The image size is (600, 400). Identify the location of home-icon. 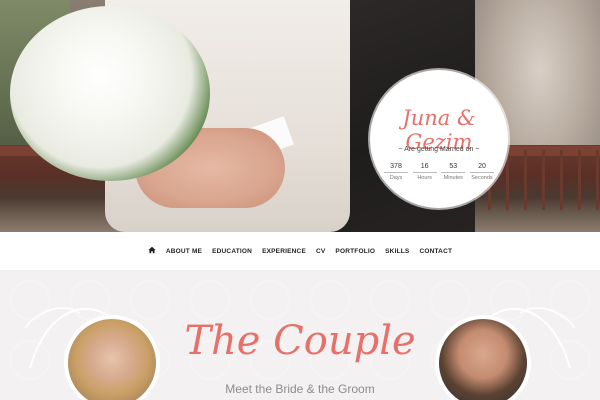
(152, 250).